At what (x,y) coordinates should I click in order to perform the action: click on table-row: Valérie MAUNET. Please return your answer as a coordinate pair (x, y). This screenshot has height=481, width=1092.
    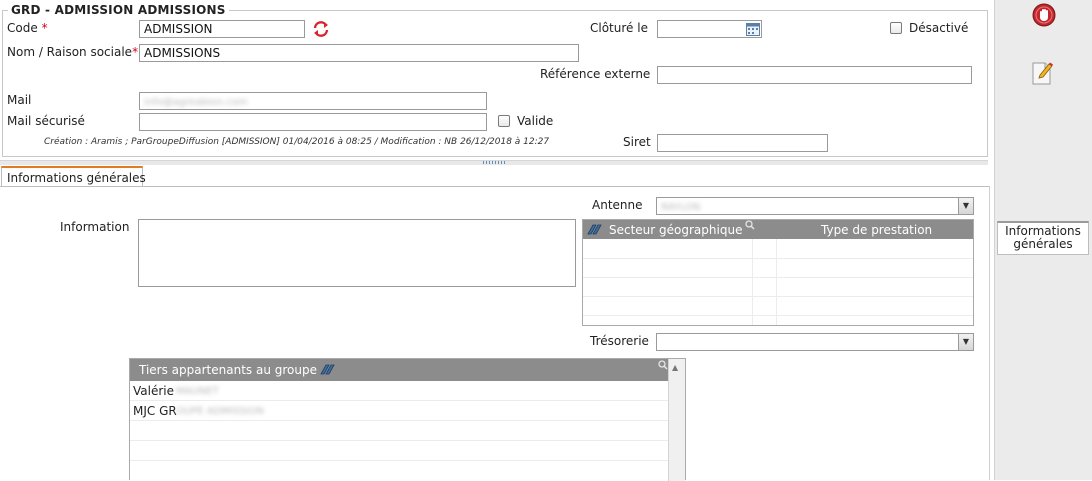
    Looking at the image, I should click on (399, 391).